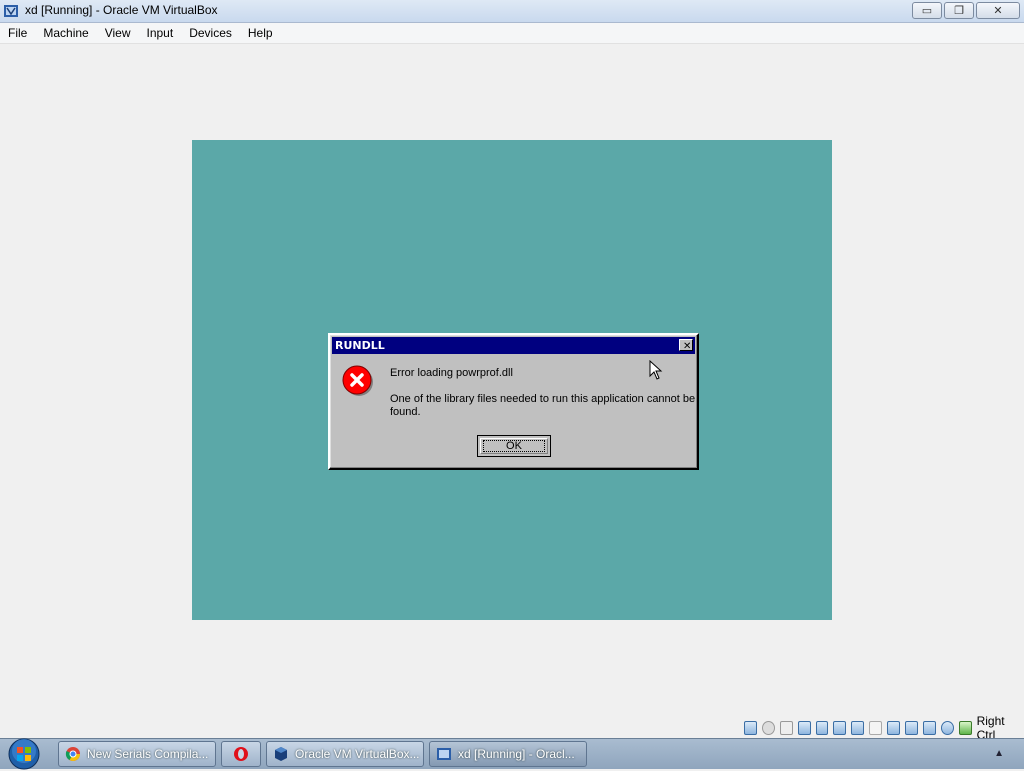 The image size is (1024, 771). What do you see at coordinates (360, 345) in the screenshot?
I see `dialog-title: RUNDLL` at bounding box center [360, 345].